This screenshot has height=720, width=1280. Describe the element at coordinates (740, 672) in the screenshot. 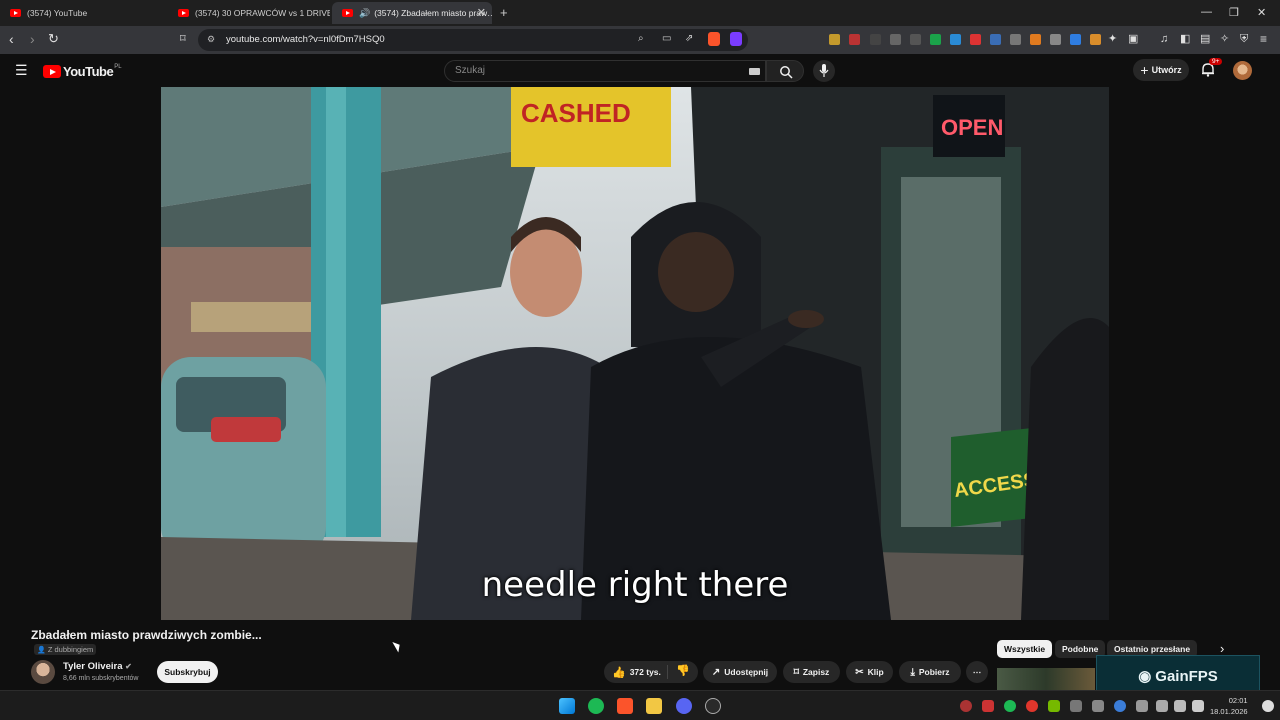

I see `share-button: ↗ Udostępnij` at that location.